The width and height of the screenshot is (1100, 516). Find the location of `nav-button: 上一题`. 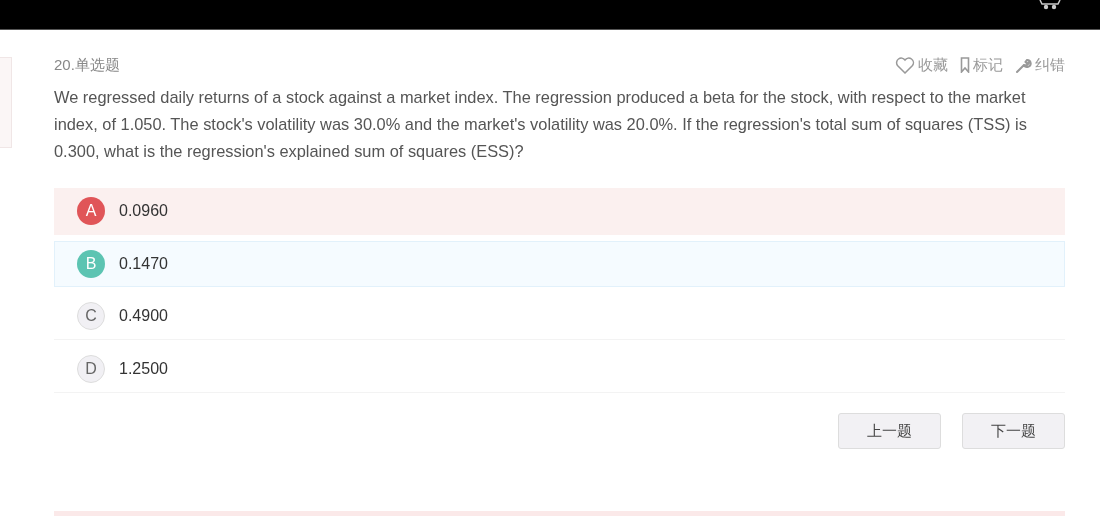

nav-button: 上一题 is located at coordinates (889, 431).